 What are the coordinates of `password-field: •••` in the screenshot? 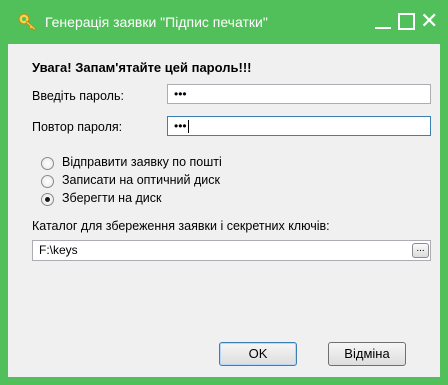 It's located at (299, 94).